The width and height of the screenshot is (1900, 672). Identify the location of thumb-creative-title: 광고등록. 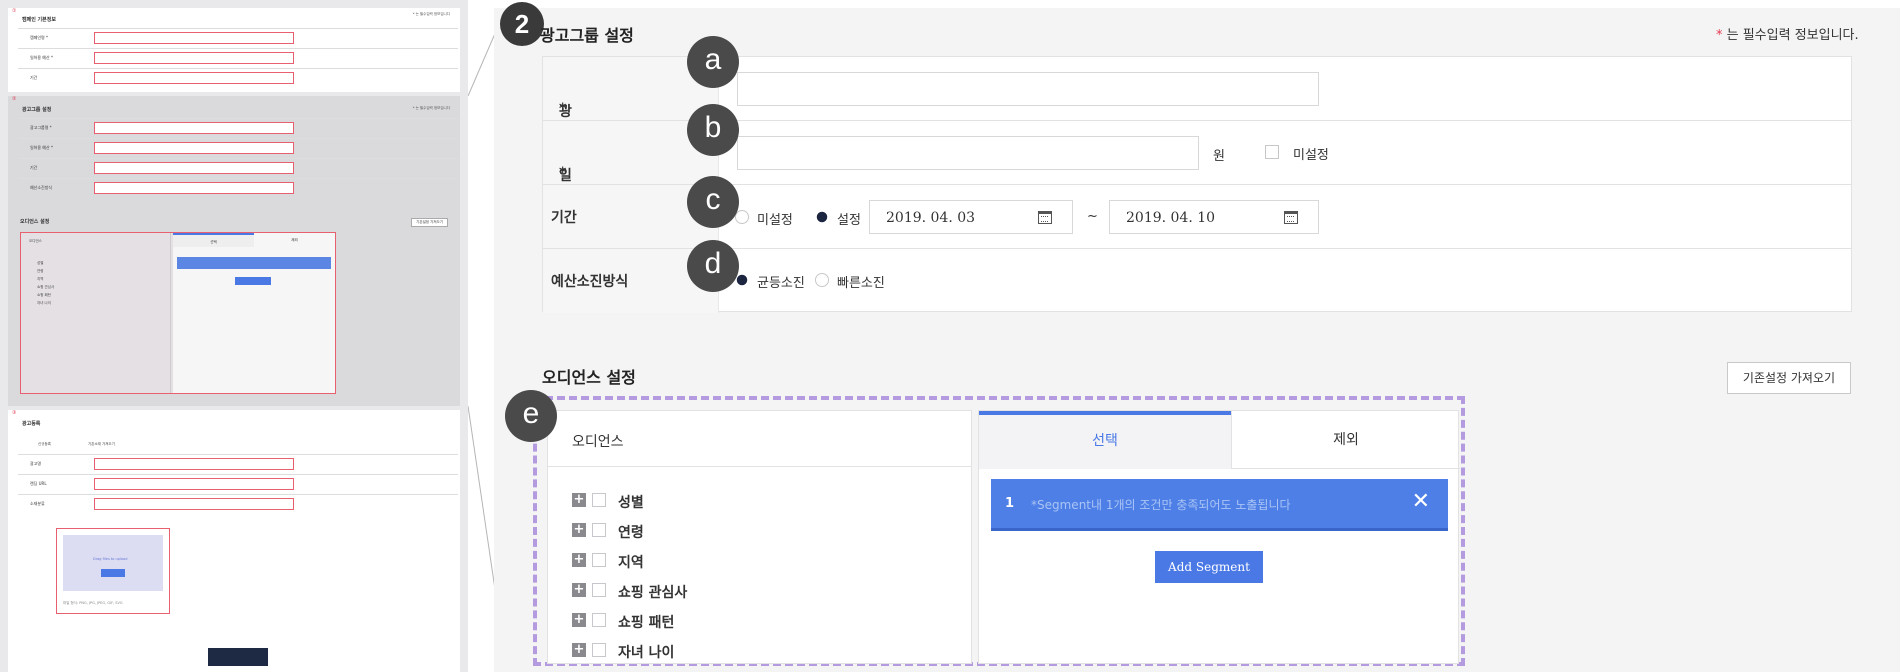
(31, 424).